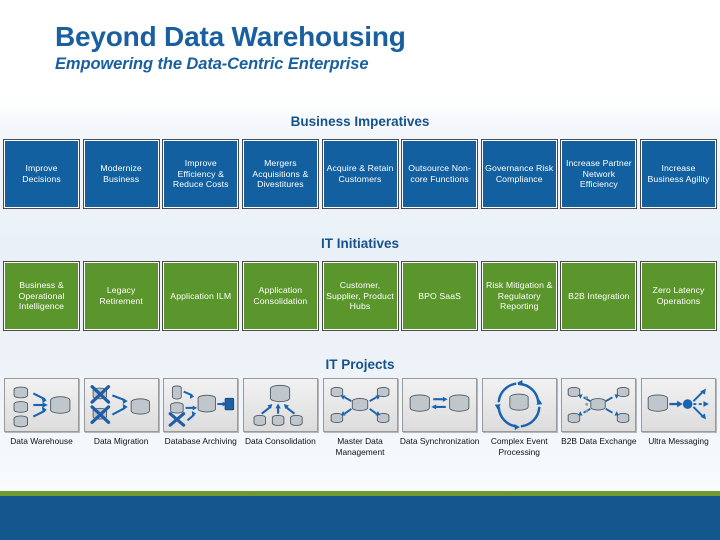  I want to click on initiative-box: Application ILM, so click(201, 296).